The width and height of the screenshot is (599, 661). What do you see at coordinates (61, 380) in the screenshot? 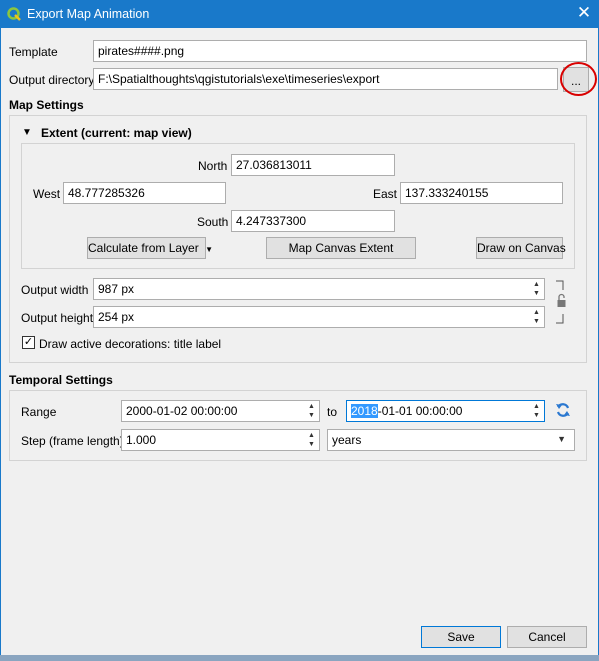
I see `temporal-settings-title: Temporal Settings` at bounding box center [61, 380].